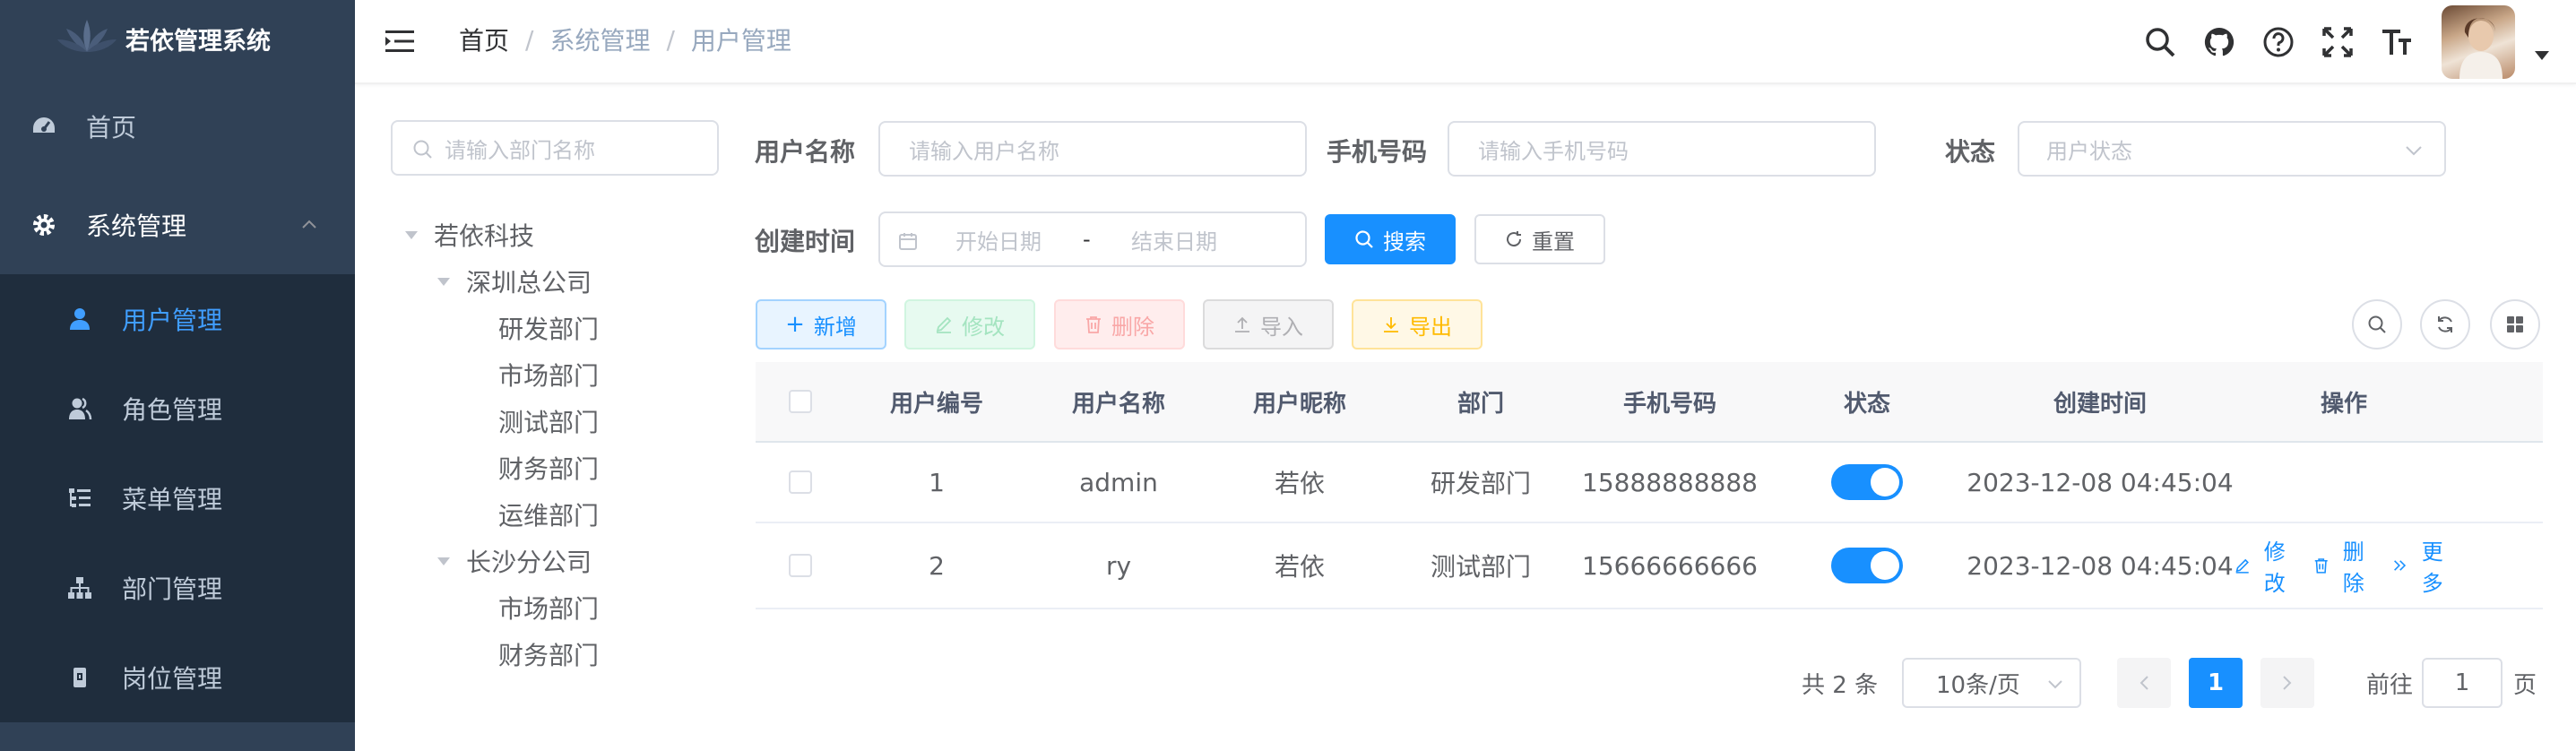 The width and height of the screenshot is (2576, 751). Describe the element at coordinates (1553, 242) in the screenshot. I see `reset-button-label: 重置` at that location.